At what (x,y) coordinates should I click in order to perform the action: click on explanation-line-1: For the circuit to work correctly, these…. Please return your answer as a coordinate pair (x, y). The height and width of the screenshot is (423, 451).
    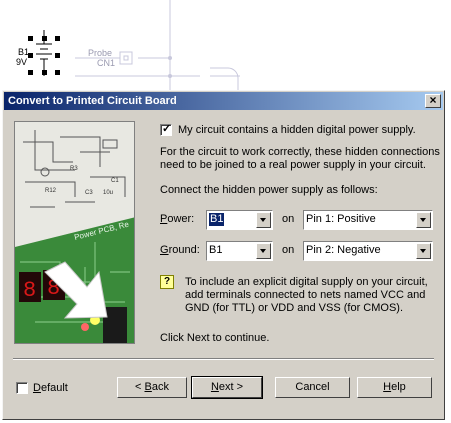
    Looking at the image, I should click on (300, 152).